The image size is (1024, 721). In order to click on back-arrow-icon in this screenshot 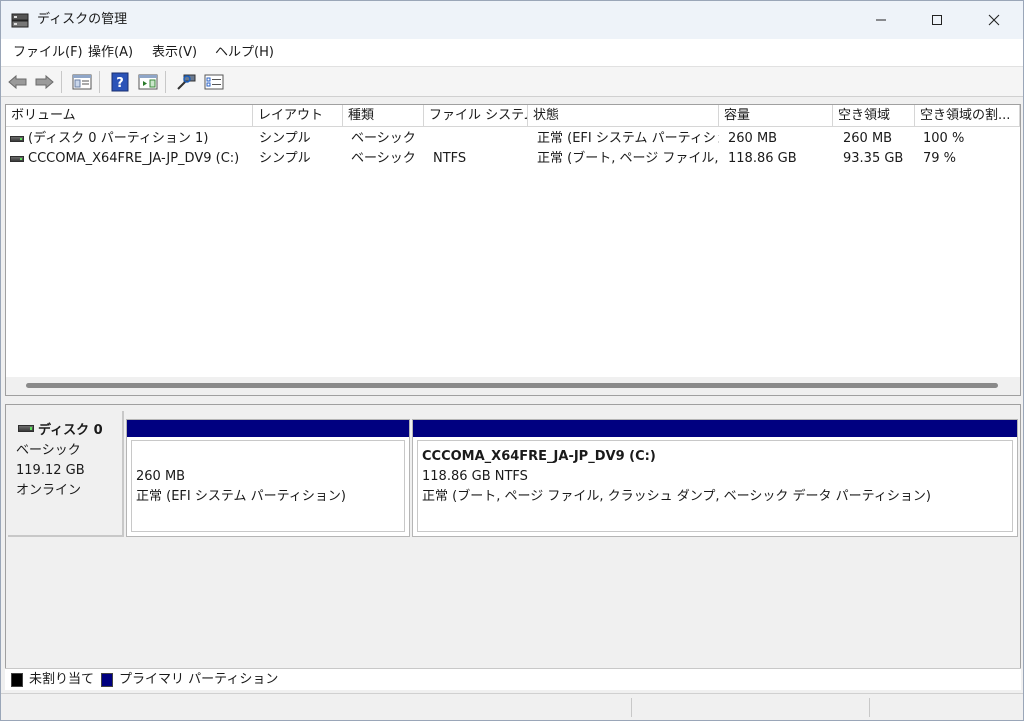, I will do `click(17, 82)`.